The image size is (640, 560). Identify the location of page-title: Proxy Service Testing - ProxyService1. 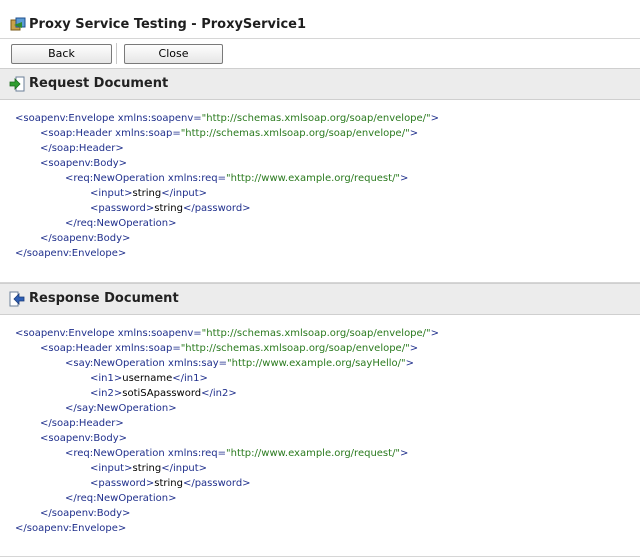
(168, 24).